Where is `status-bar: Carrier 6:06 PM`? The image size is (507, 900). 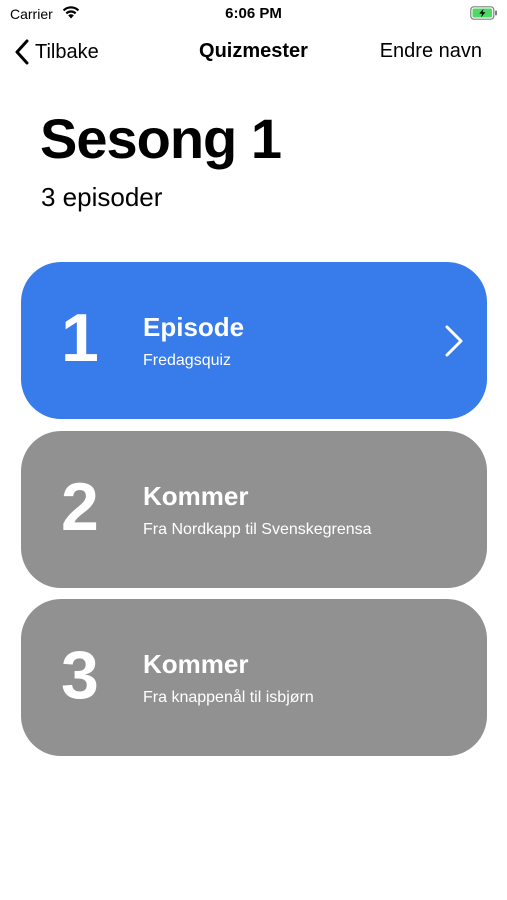 status-bar: Carrier 6:06 PM is located at coordinates (253, 14).